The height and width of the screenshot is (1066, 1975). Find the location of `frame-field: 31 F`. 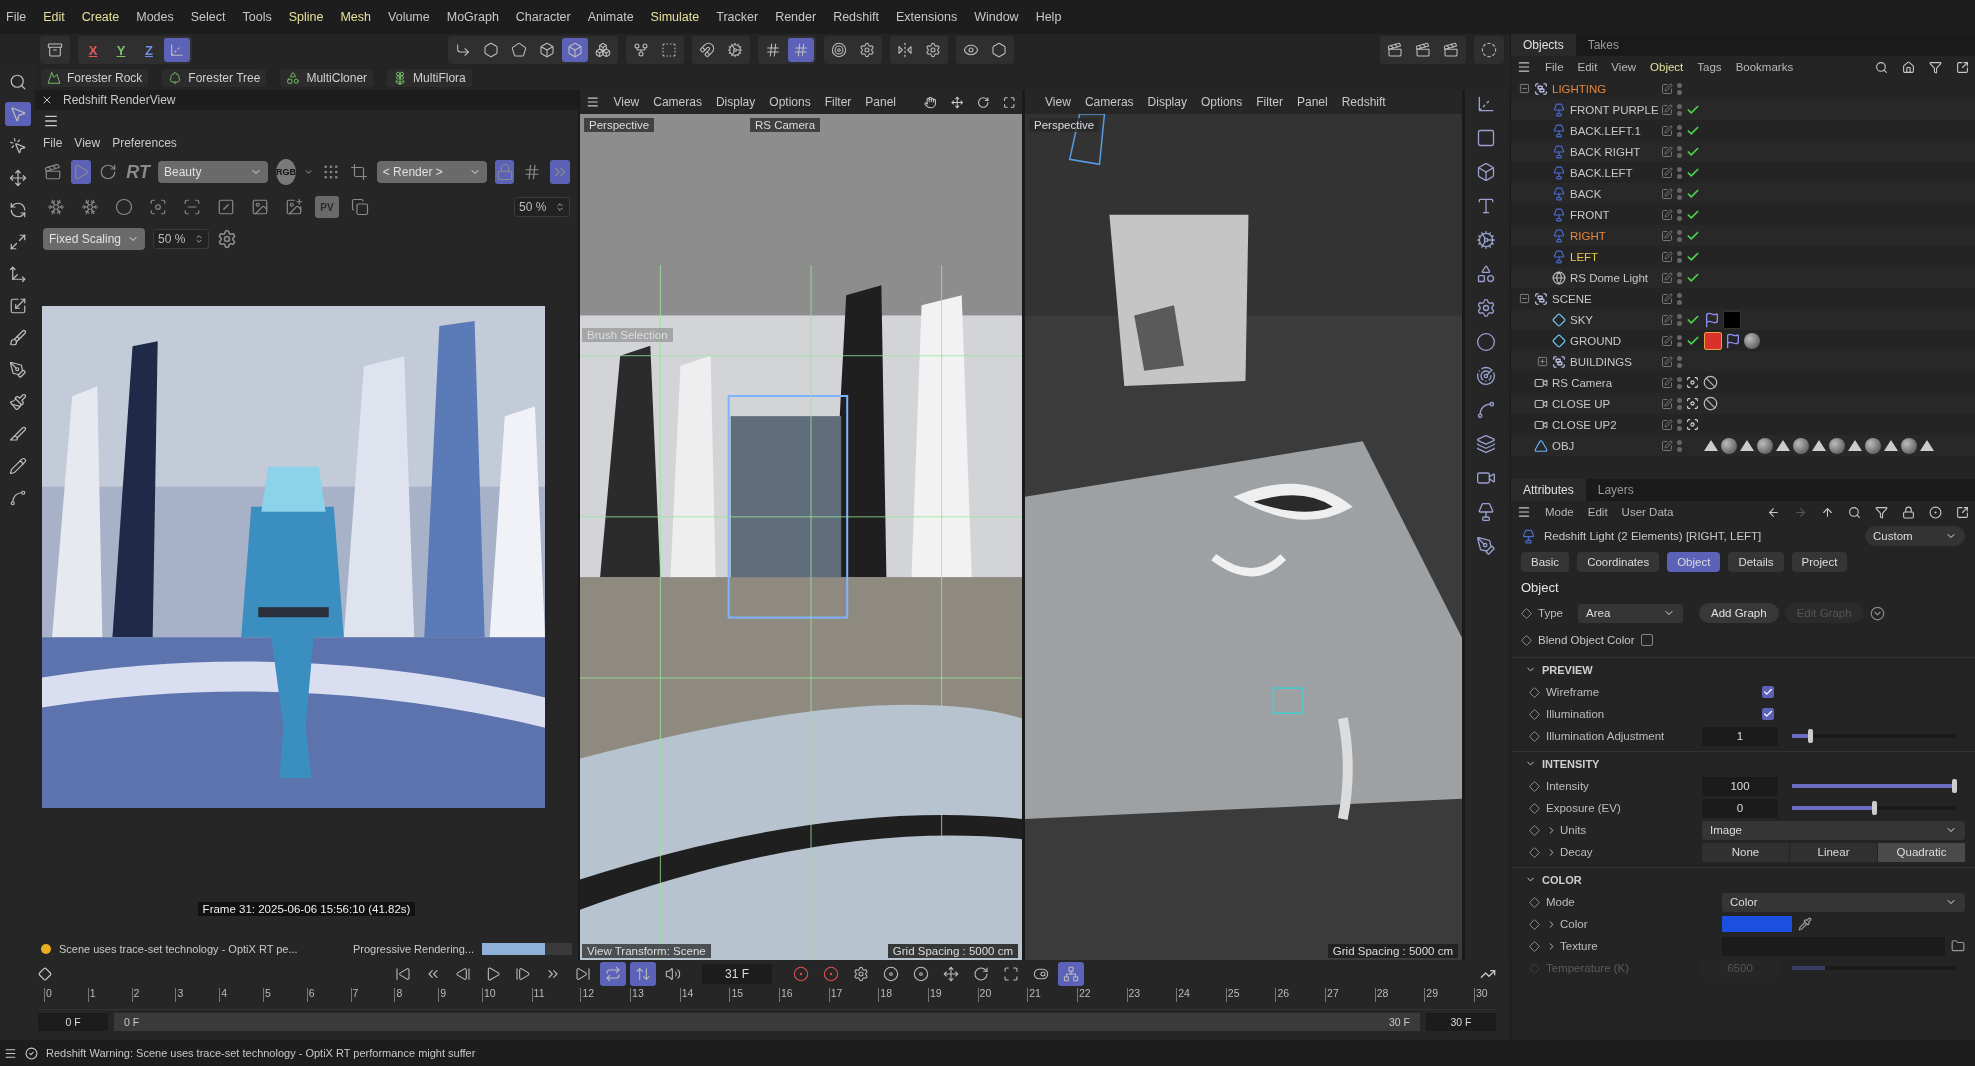

frame-field: 31 F is located at coordinates (737, 974).